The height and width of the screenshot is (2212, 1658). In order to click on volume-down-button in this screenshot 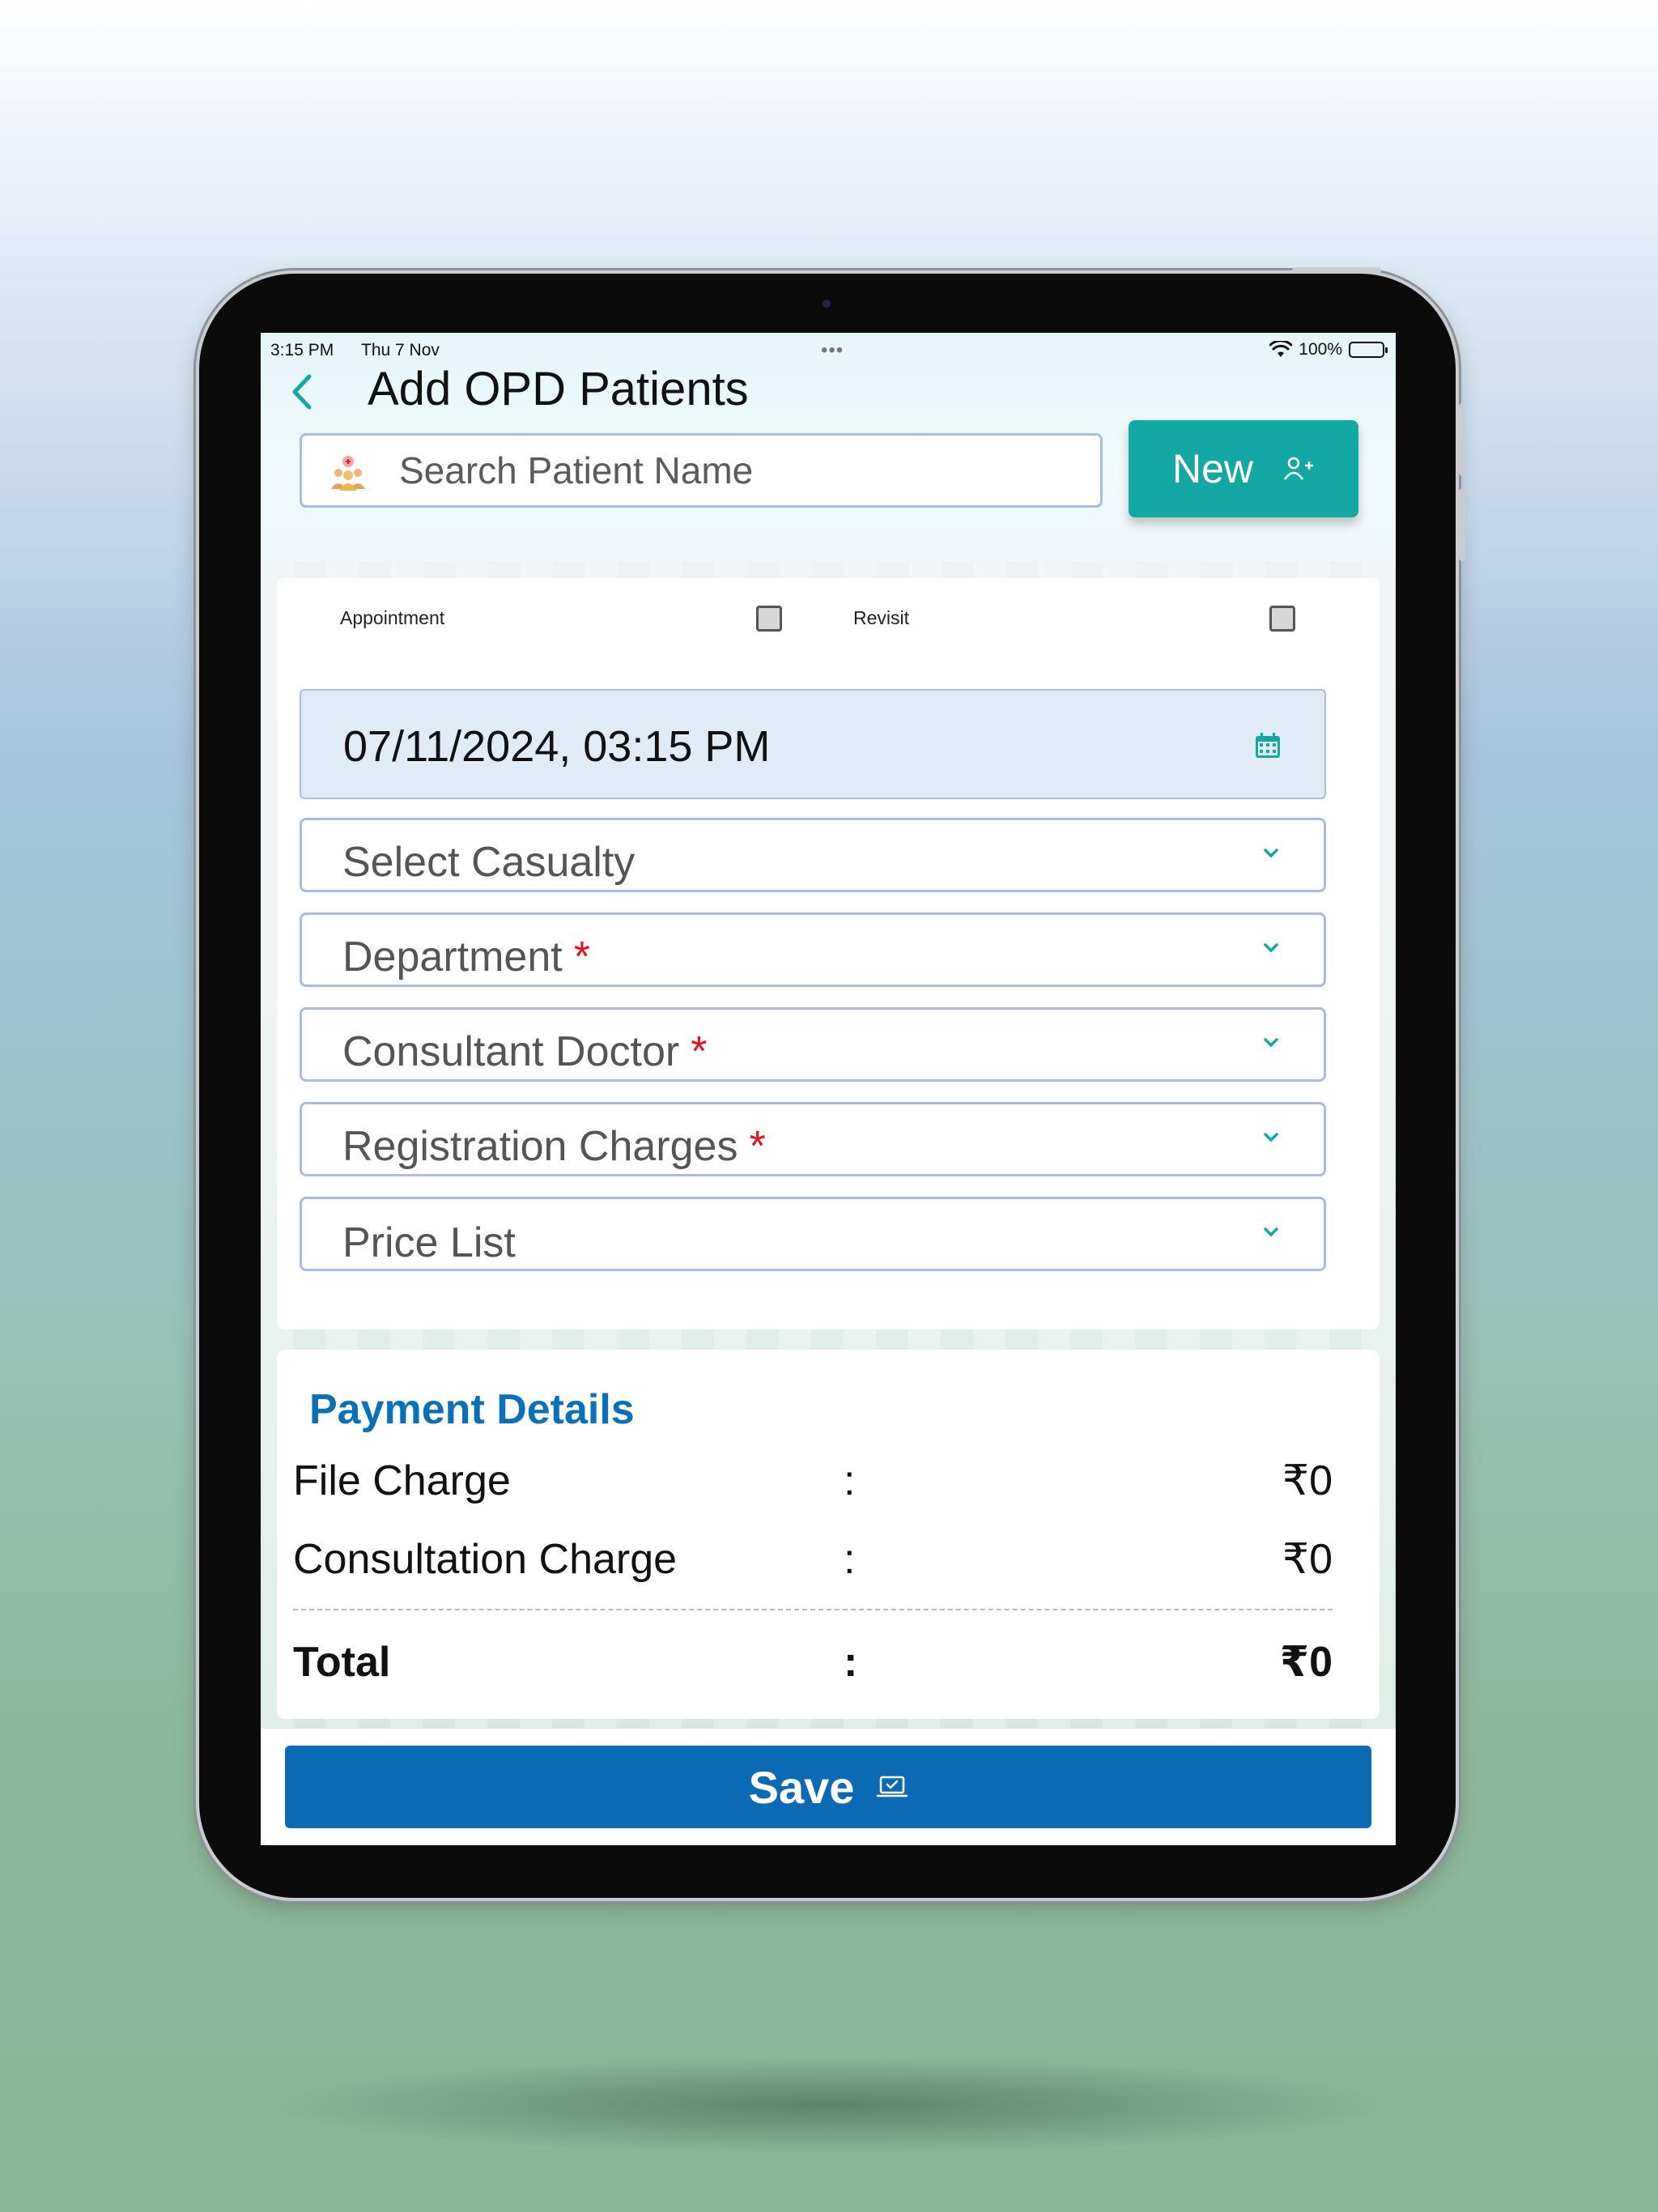, I will do `click(1462, 524)`.